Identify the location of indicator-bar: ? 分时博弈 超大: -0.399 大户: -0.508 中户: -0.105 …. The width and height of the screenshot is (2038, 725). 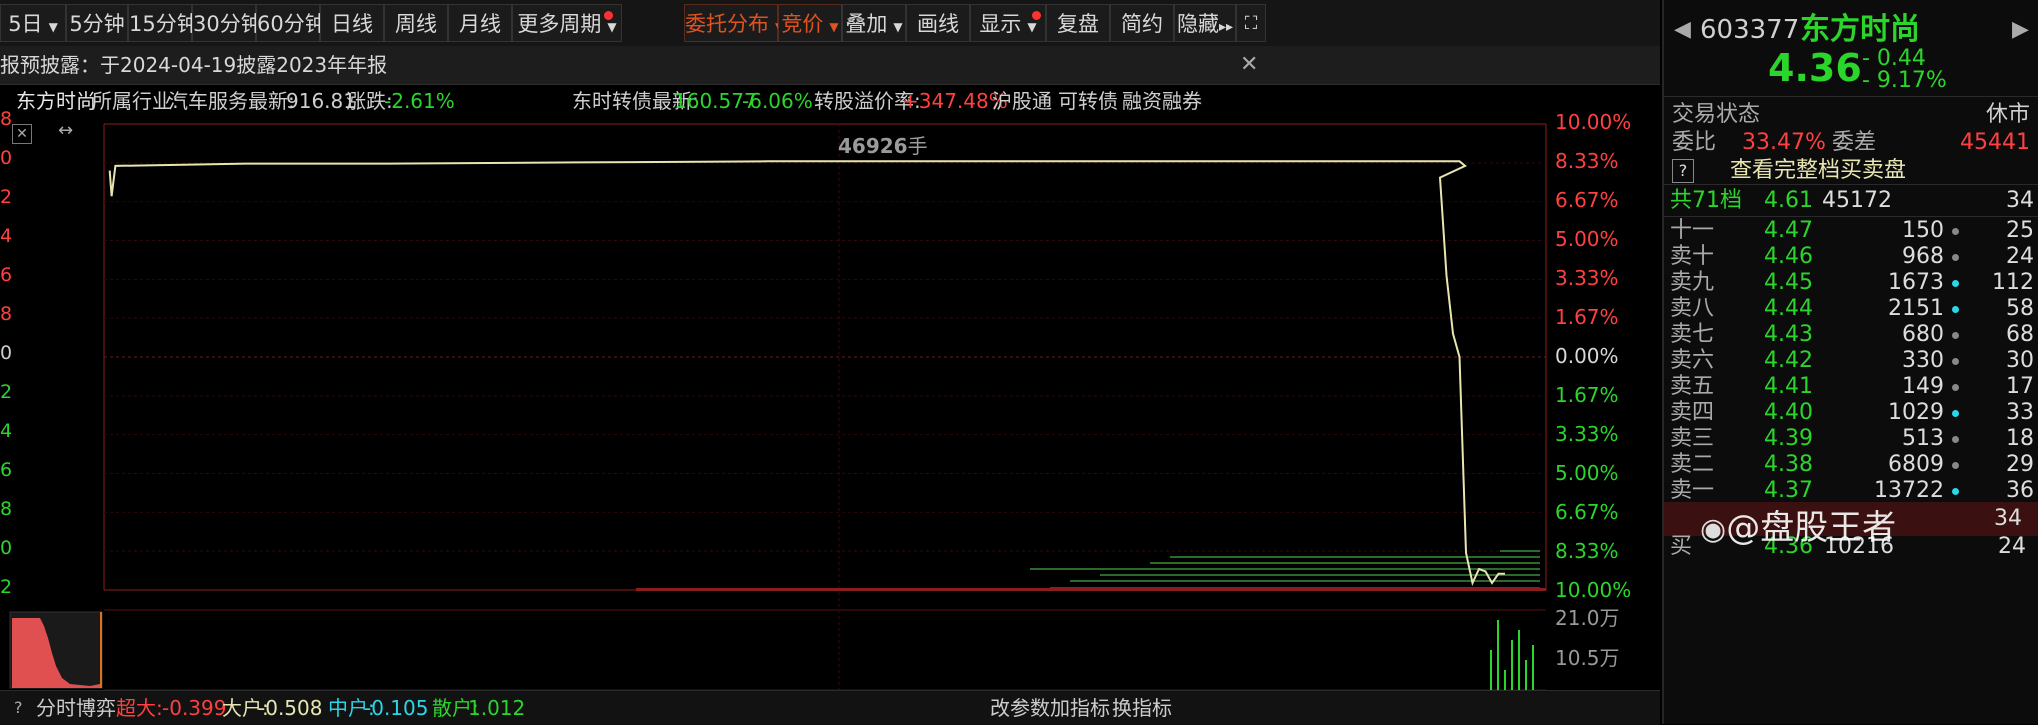
(830, 707).